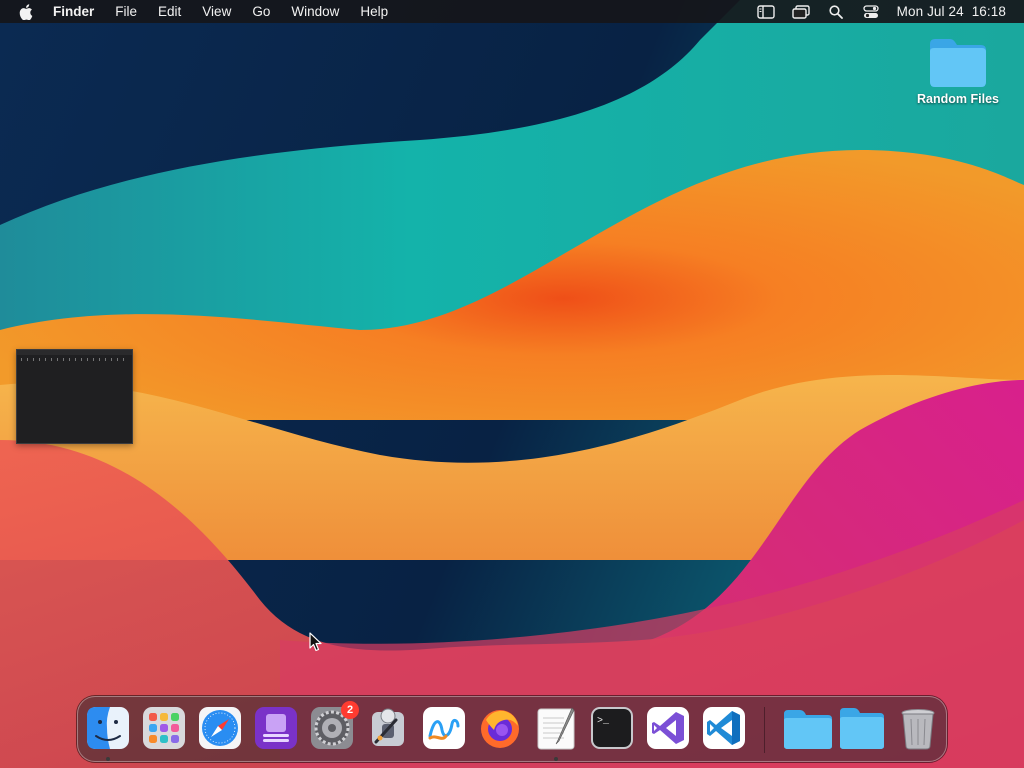 This screenshot has width=1024, height=768. I want to click on screen-mirroring-icon, so click(800, 12).